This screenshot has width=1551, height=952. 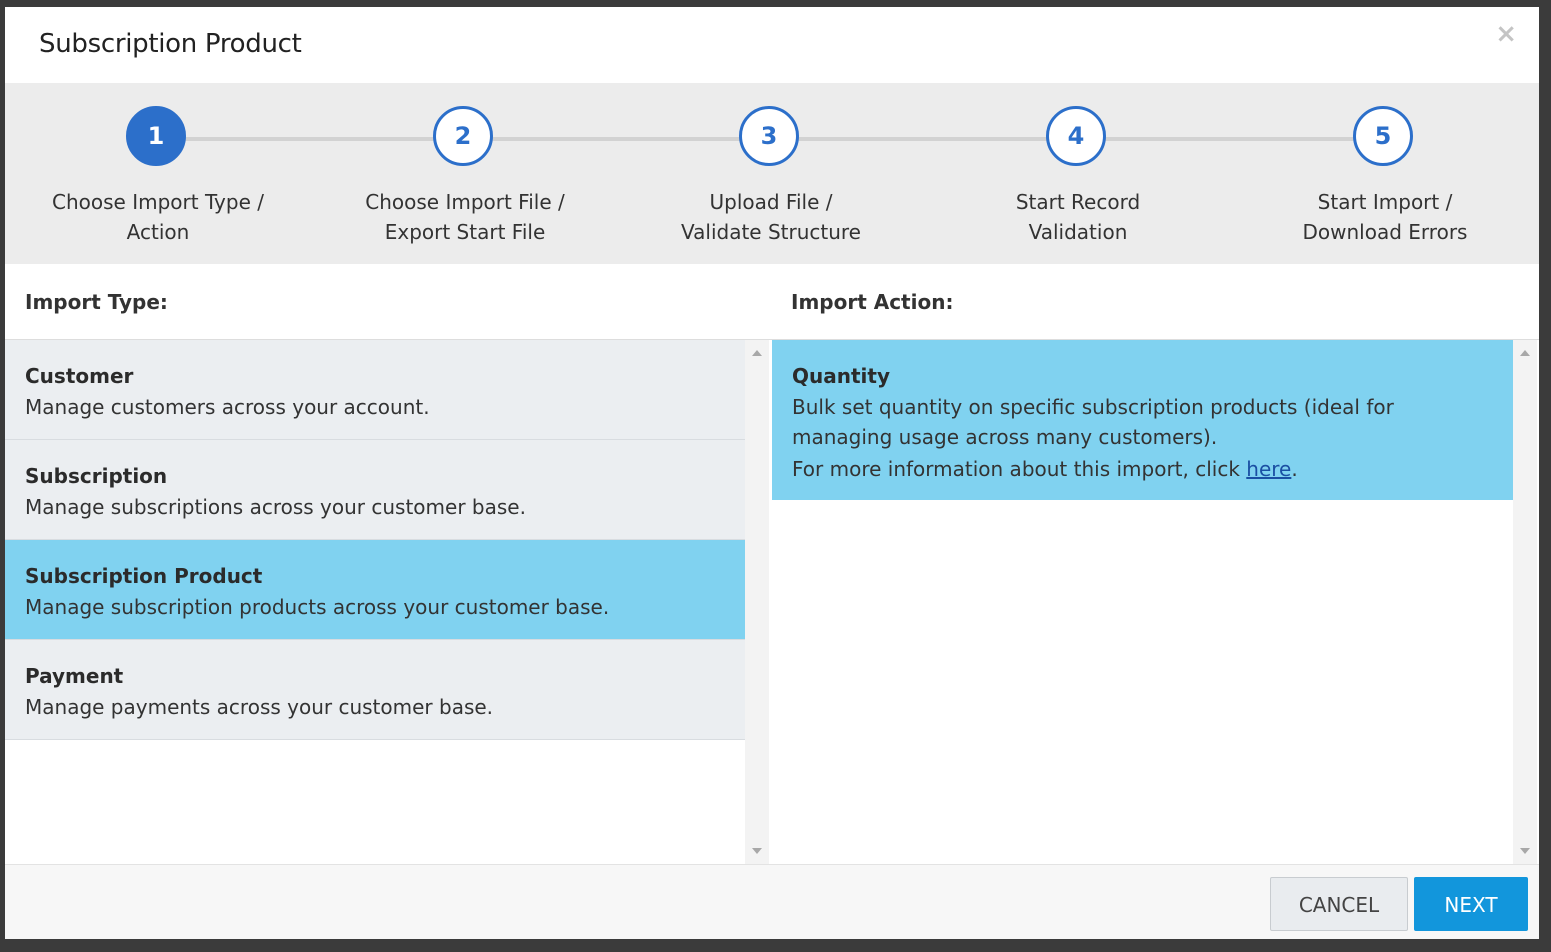 I want to click on step-2-label: Choose Import File / Export Start File, so click(x=465, y=217).